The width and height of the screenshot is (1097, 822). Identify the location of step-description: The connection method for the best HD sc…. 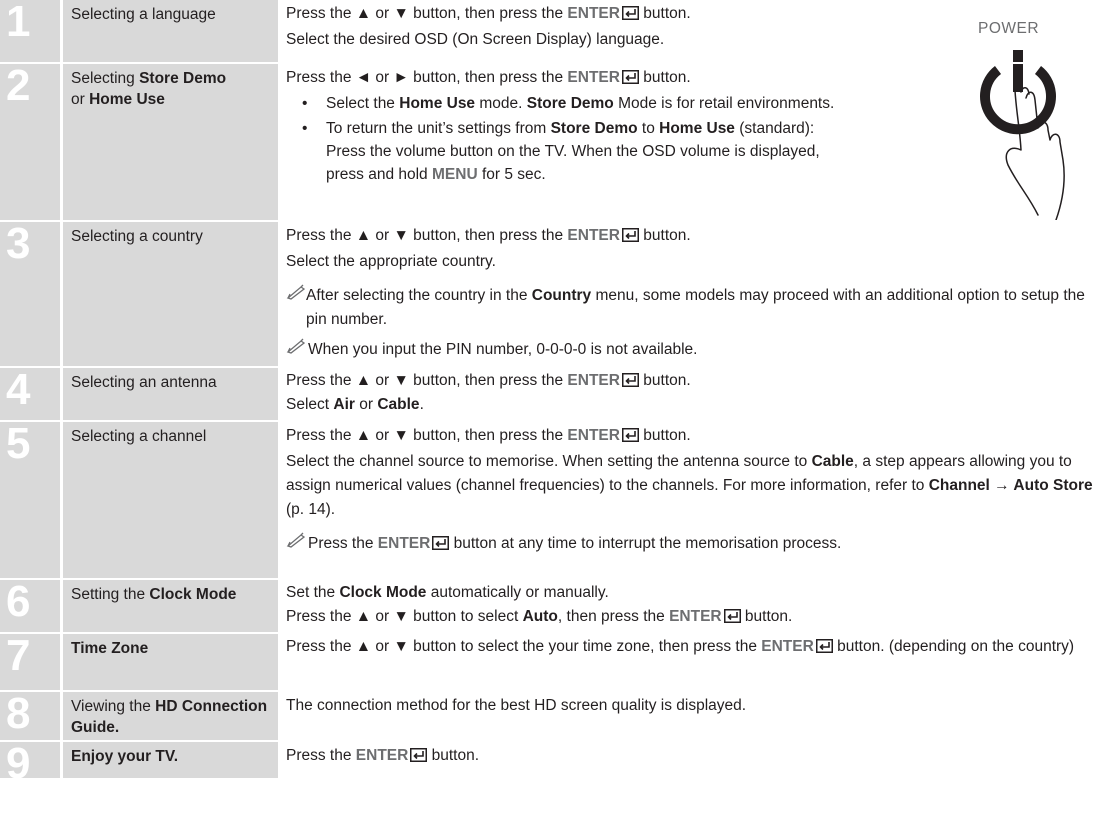
(516, 705).